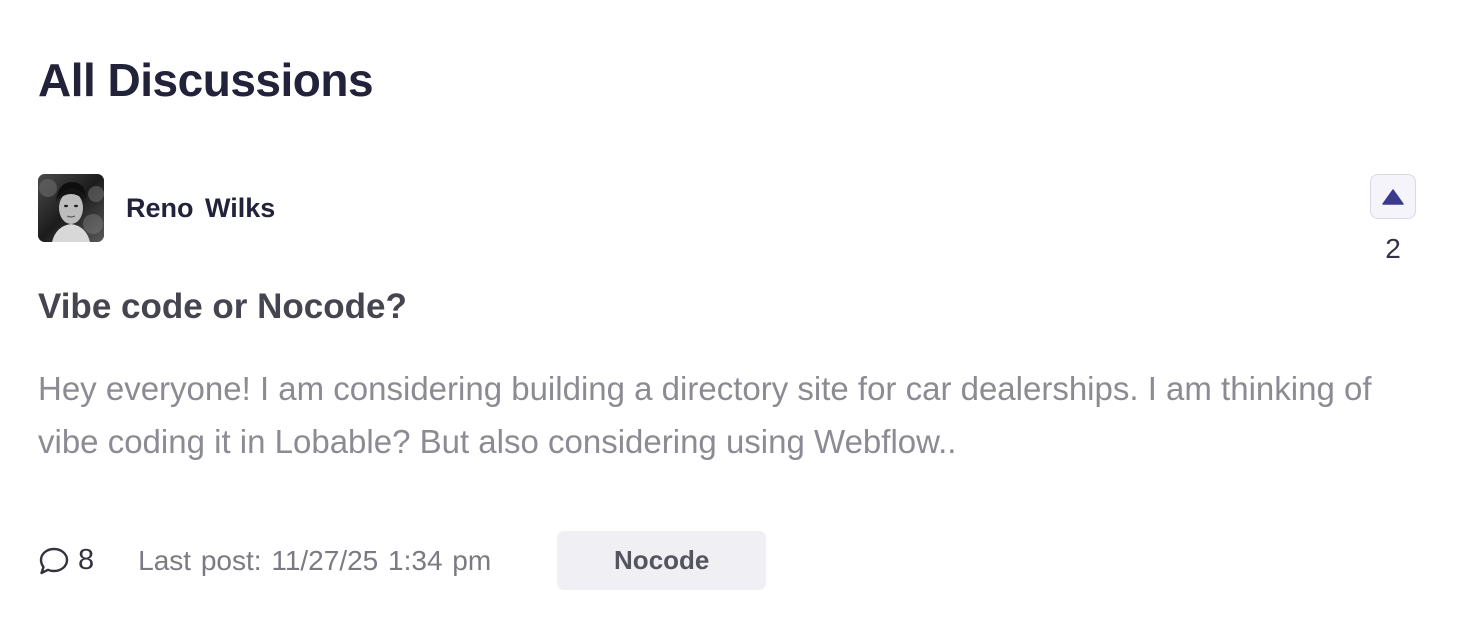 The width and height of the screenshot is (1464, 632). I want to click on vote-count: 2, so click(1393, 248).